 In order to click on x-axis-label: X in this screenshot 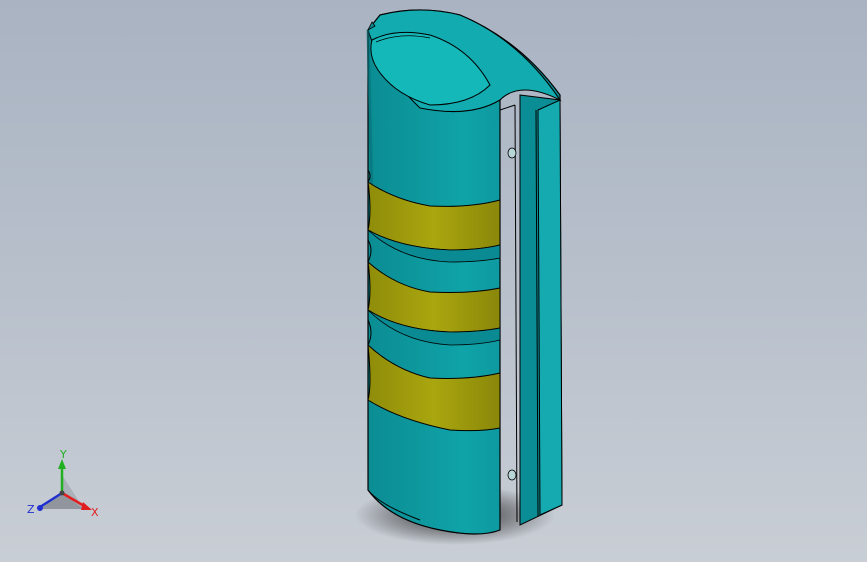, I will do `click(95, 512)`.